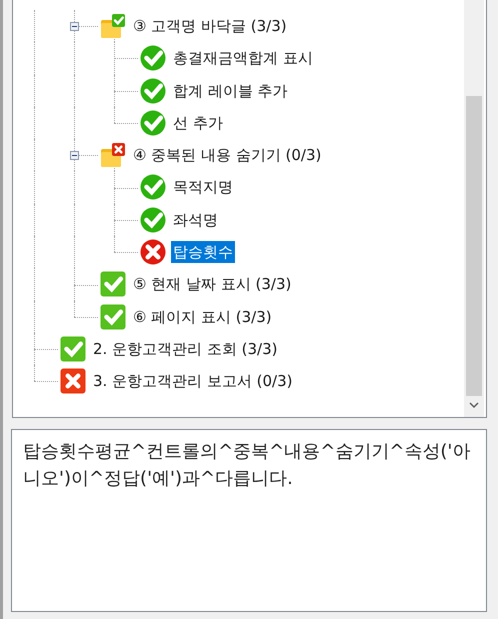 The width and height of the screenshot is (498, 619). I want to click on tree-item: 선 추가, so click(198, 123).